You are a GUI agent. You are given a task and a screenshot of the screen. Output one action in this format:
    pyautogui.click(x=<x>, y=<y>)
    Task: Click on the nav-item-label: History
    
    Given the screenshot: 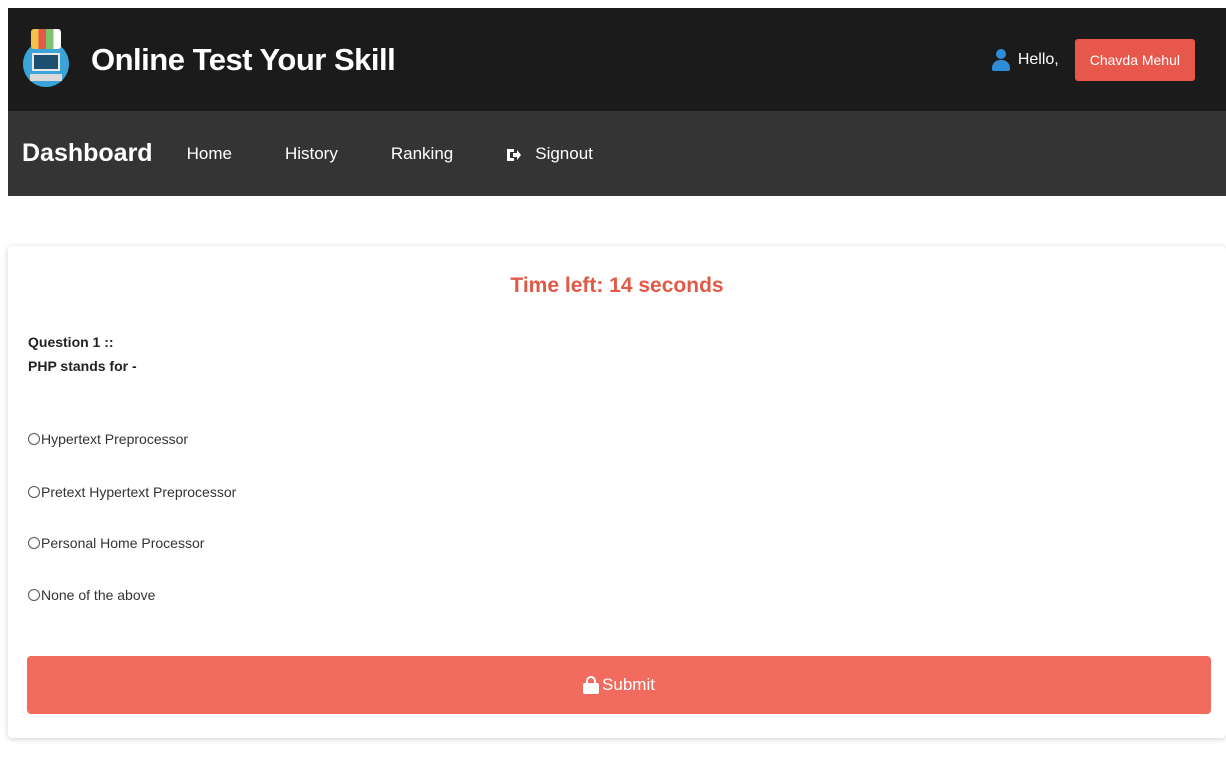 What is the action you would take?
    pyautogui.click(x=311, y=153)
    